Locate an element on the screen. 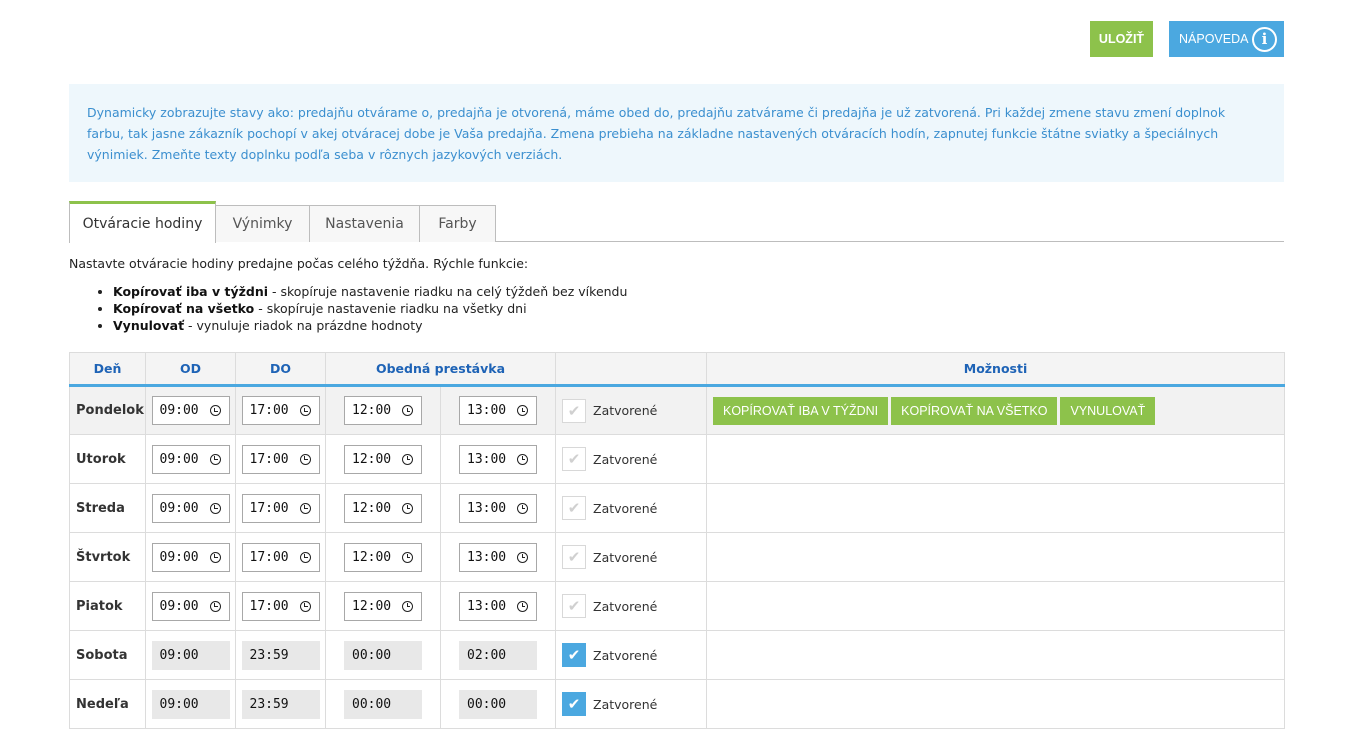 The height and width of the screenshot is (750, 1350). table-row: Utorok 09:00 17:00 12:00 13:00 ✔ Zatvorené is located at coordinates (677, 459).